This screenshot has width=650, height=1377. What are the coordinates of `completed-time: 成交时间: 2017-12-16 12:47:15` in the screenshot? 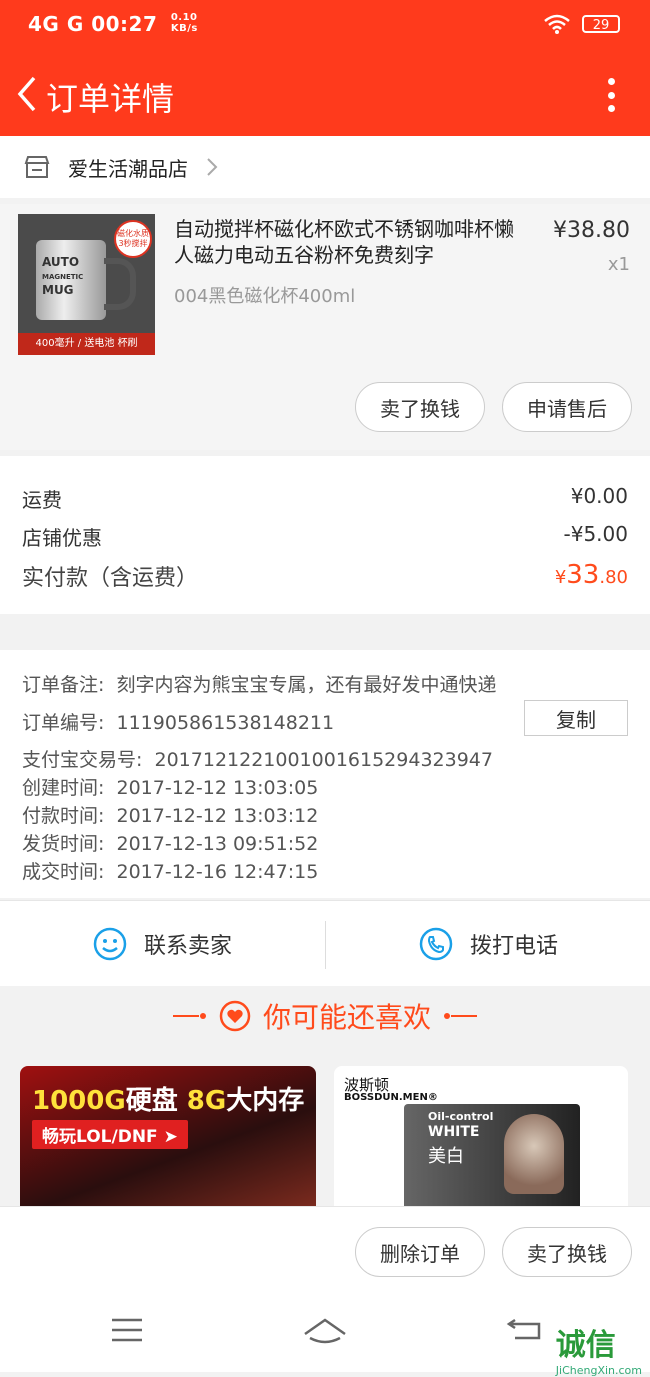 It's located at (170, 872).